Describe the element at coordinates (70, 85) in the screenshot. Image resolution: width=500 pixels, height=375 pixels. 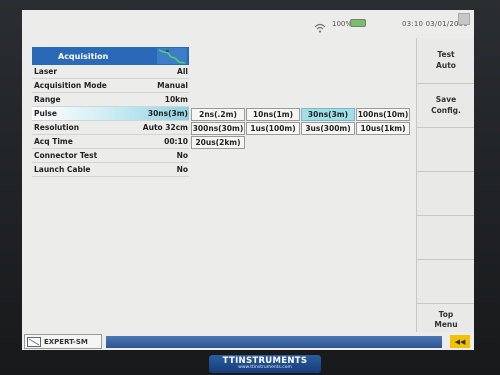
I see `param-label: Acquisition Mode` at that location.